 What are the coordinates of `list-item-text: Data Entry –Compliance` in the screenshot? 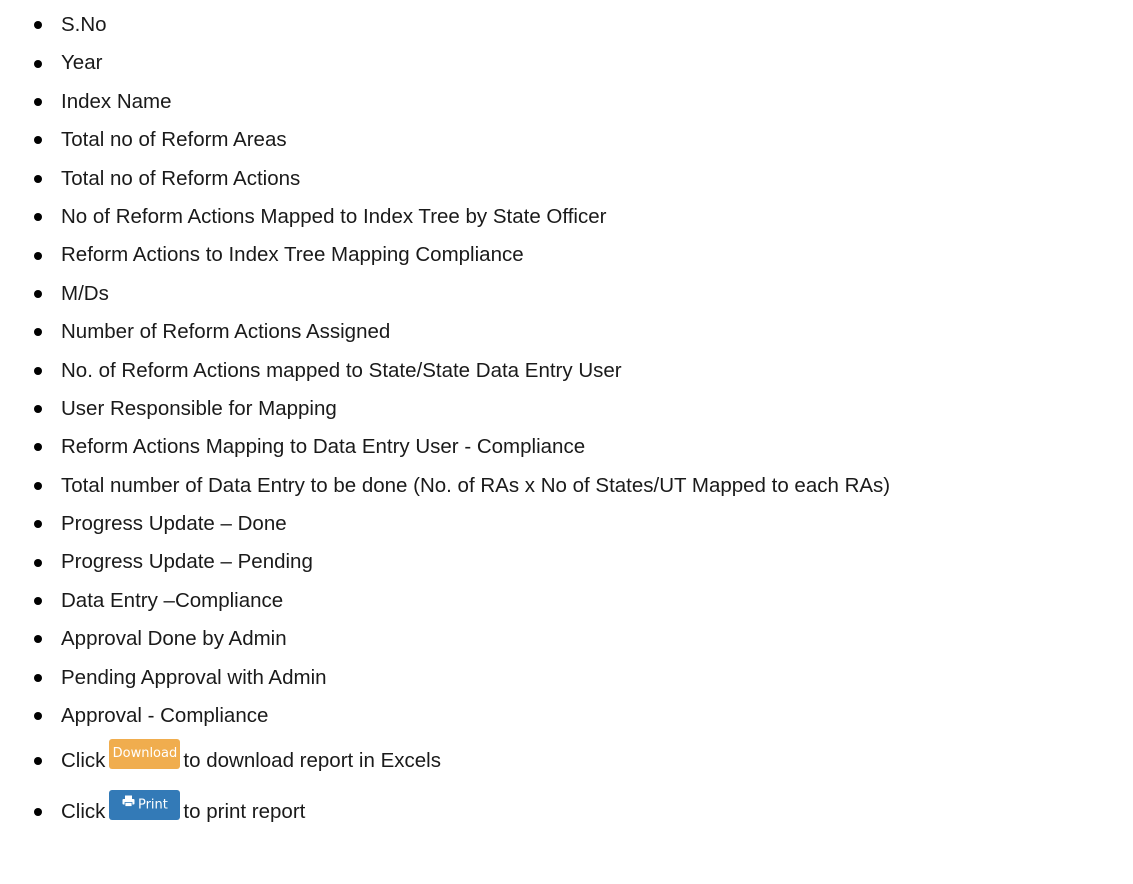 It's located at (172, 600).